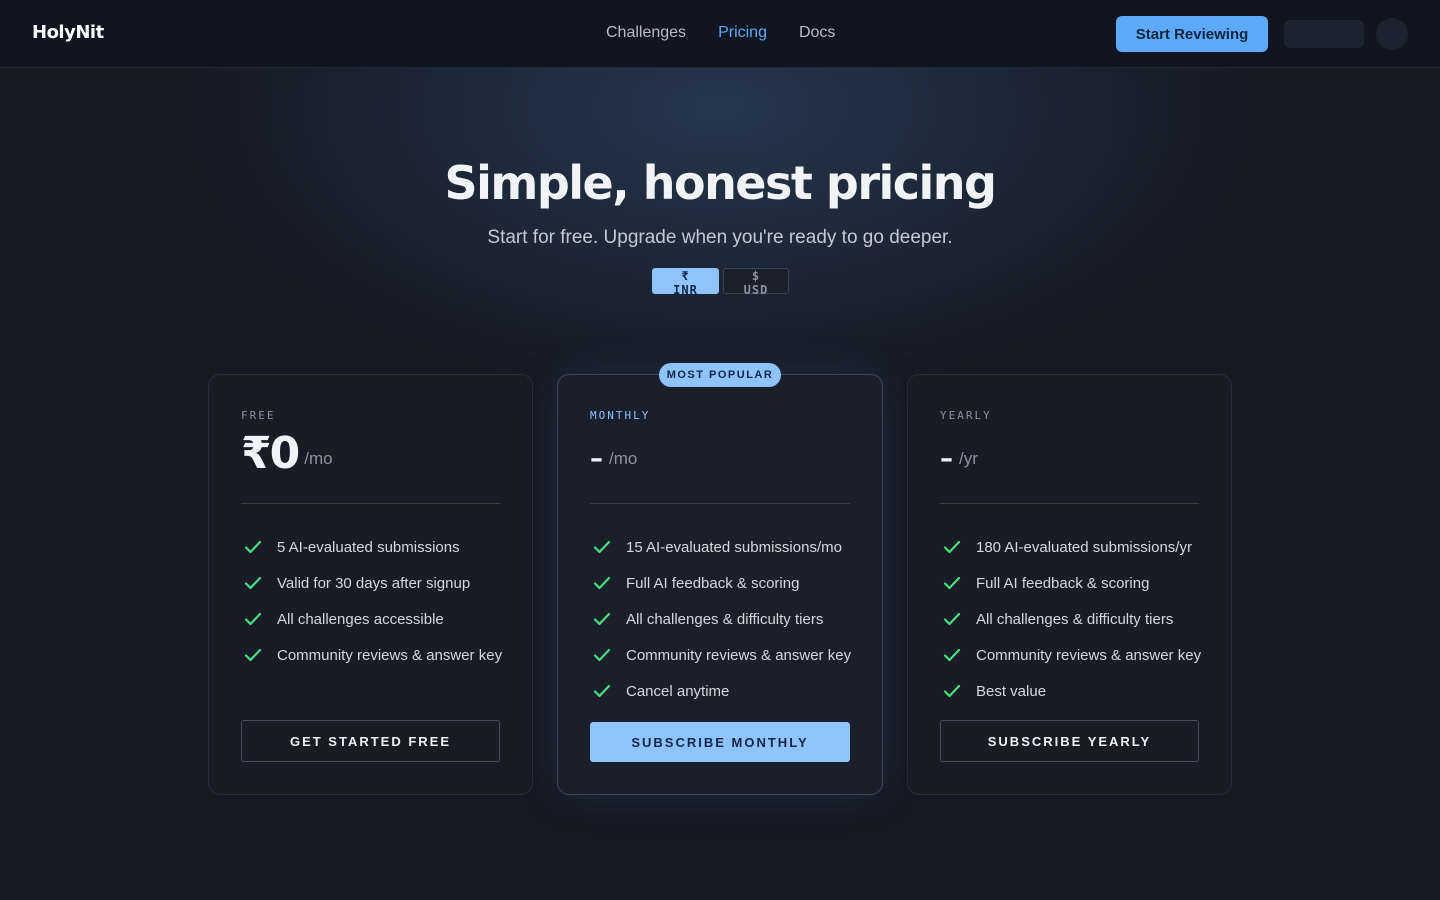 The height and width of the screenshot is (900, 1440). I want to click on feature-item: 5 AI-evaluated submissions, so click(371, 547).